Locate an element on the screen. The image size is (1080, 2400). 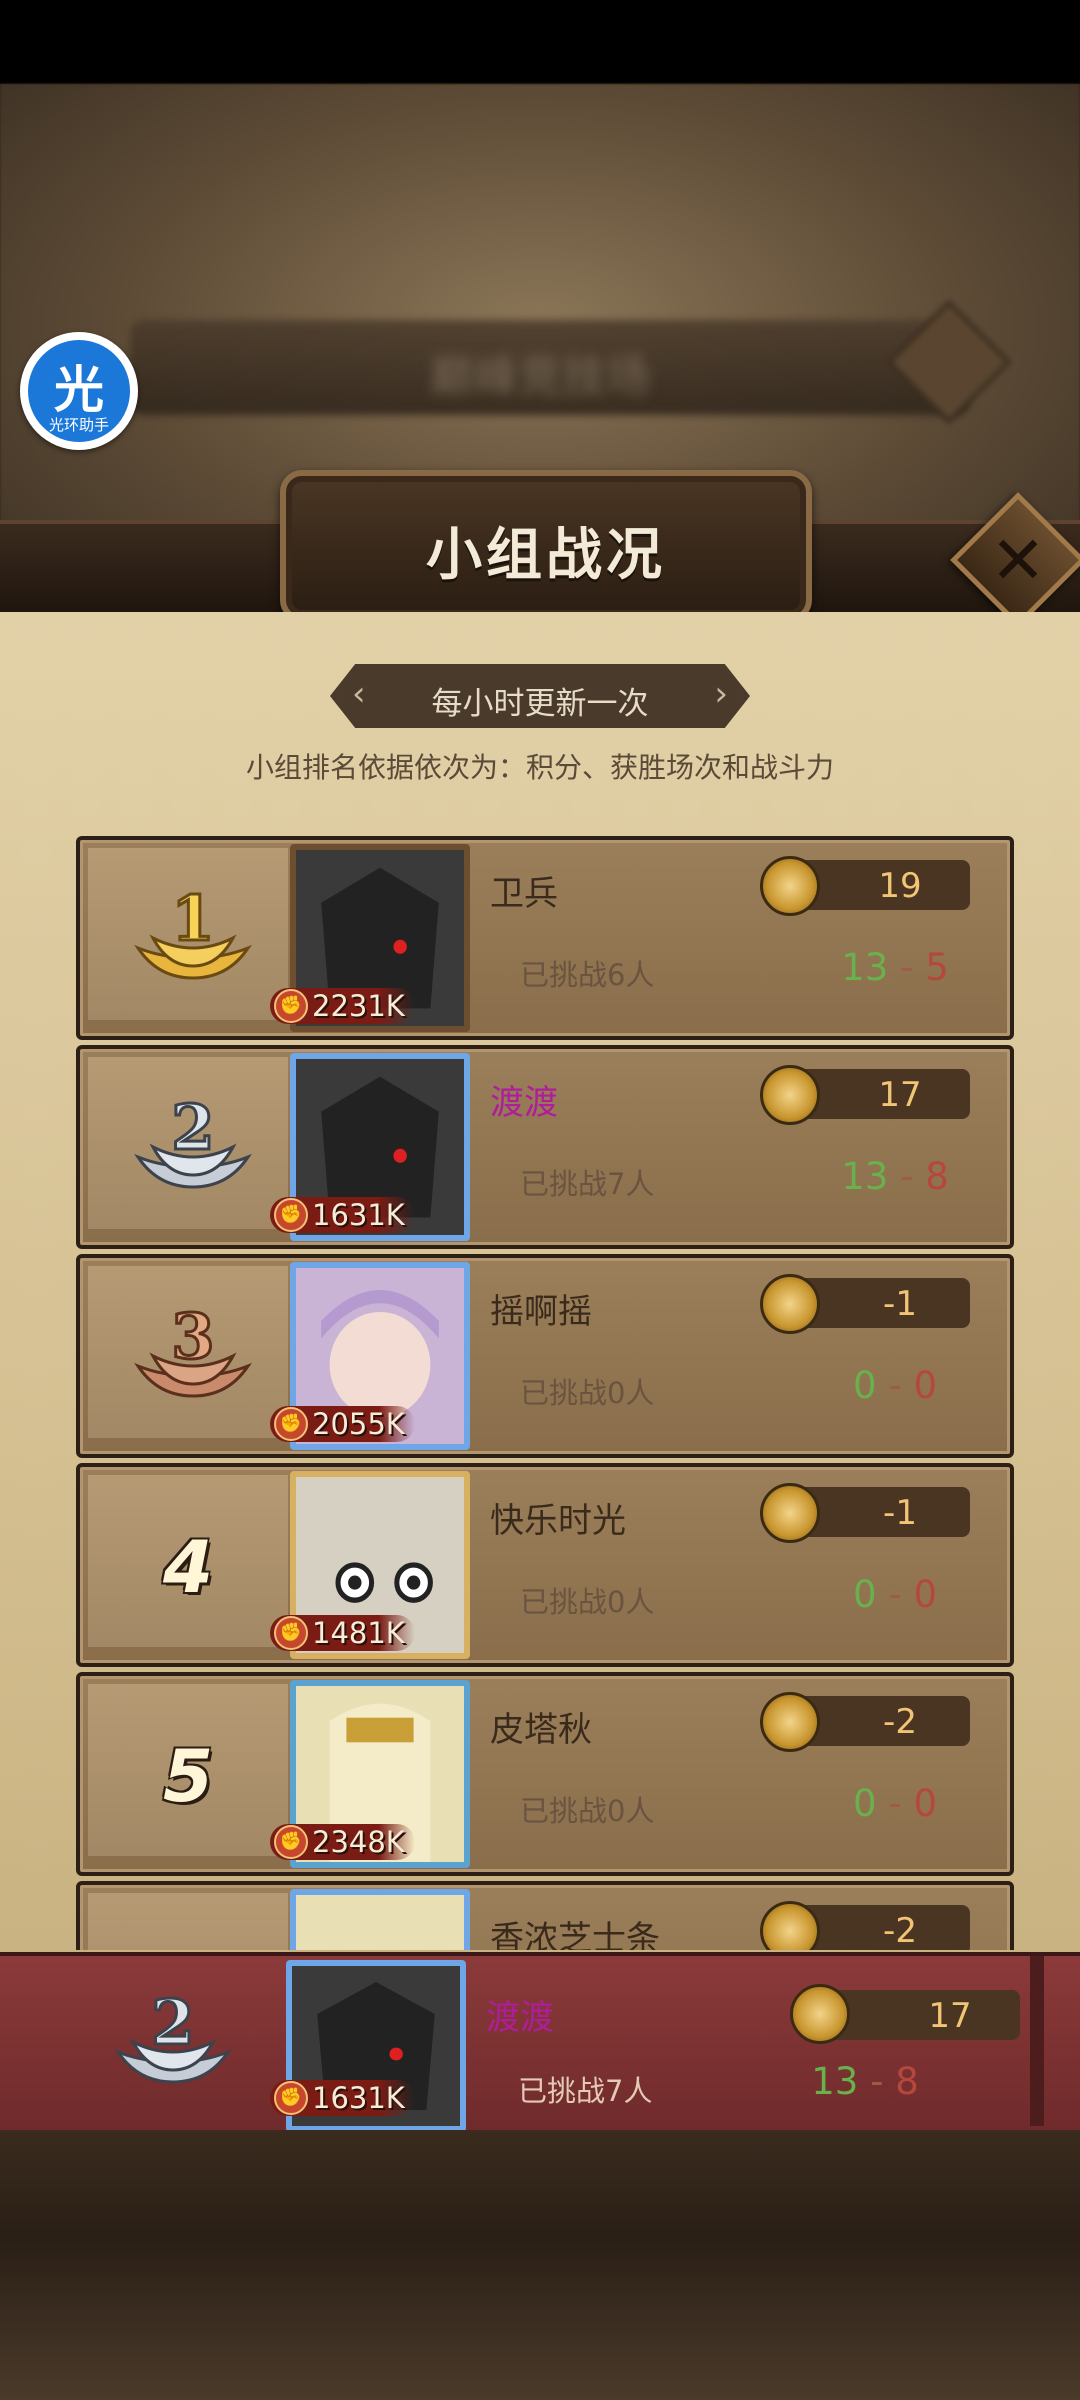
rank-cell: 1 is located at coordinates (188, 934).